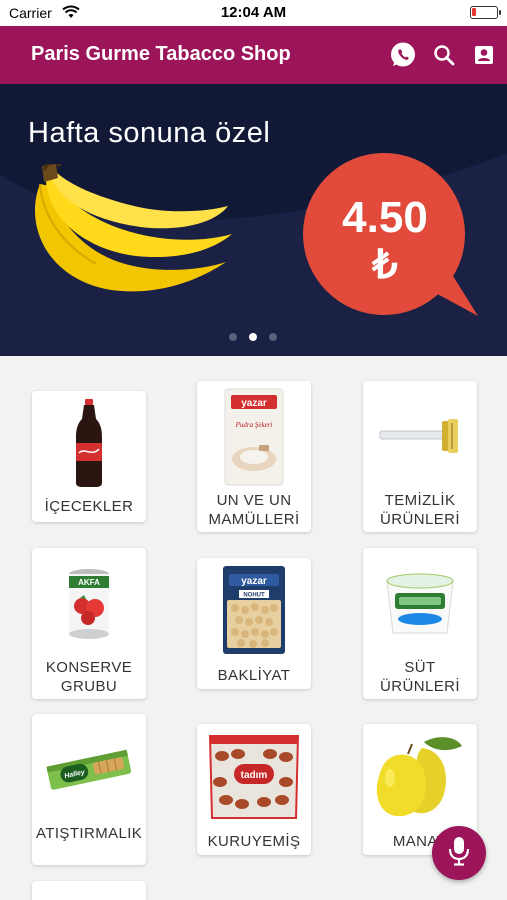 The width and height of the screenshot is (507, 900). What do you see at coordinates (484, 55) in the screenshot?
I see `contact-icon` at bounding box center [484, 55].